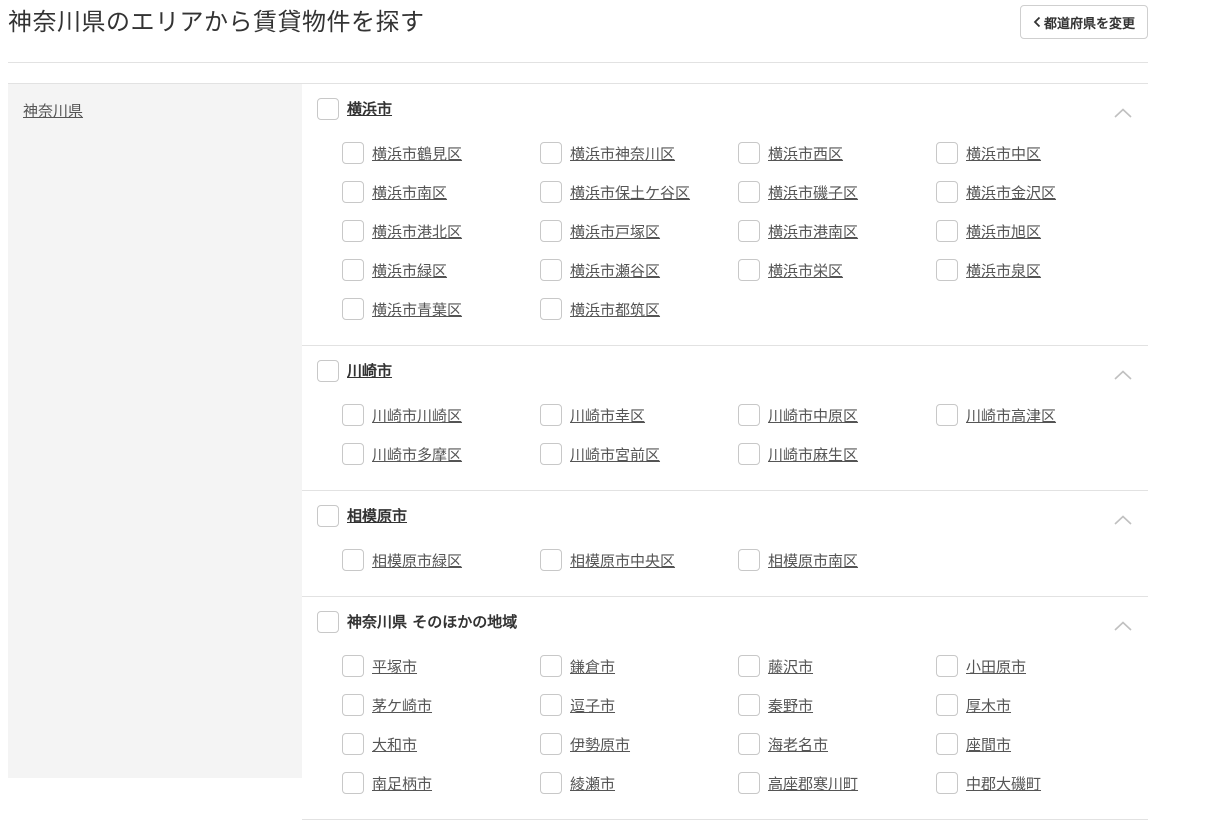 This screenshot has height=820, width=1220. What do you see at coordinates (417, 154) in the screenshot?
I see `area-link: 横浜市鶴見区` at bounding box center [417, 154].